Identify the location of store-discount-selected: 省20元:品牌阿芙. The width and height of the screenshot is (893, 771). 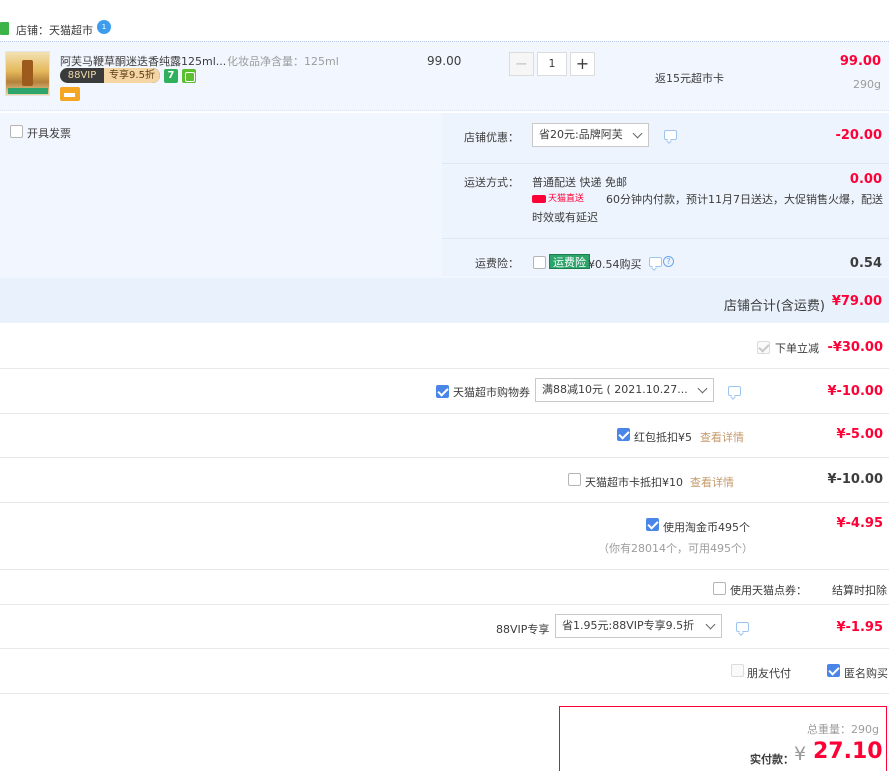
(581, 134).